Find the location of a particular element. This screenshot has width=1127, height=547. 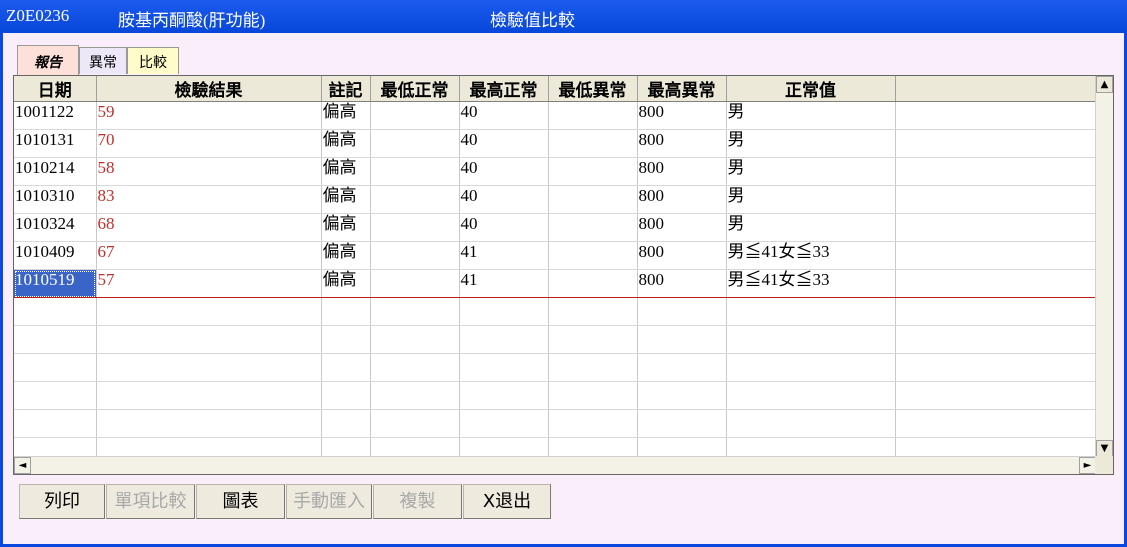

cell-result: 68 is located at coordinates (209, 227).